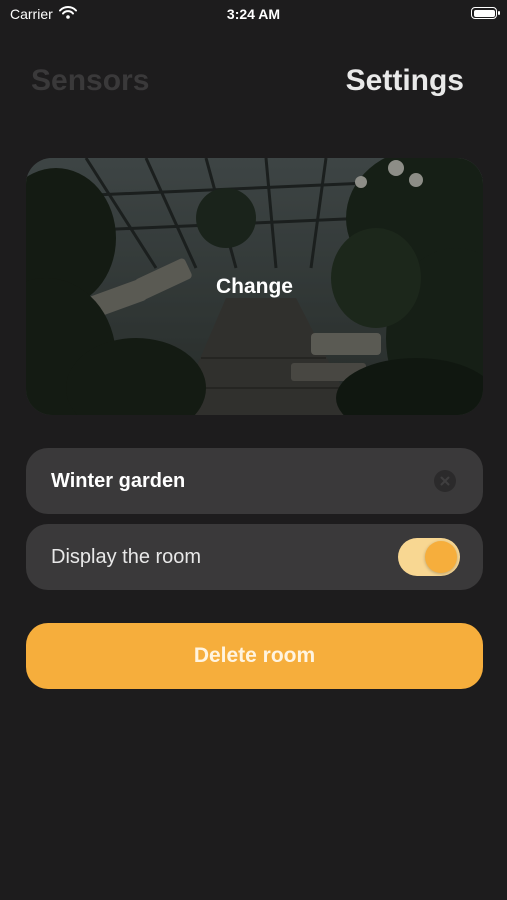 The image size is (507, 900). I want to click on display-room-toggle, so click(429, 557).